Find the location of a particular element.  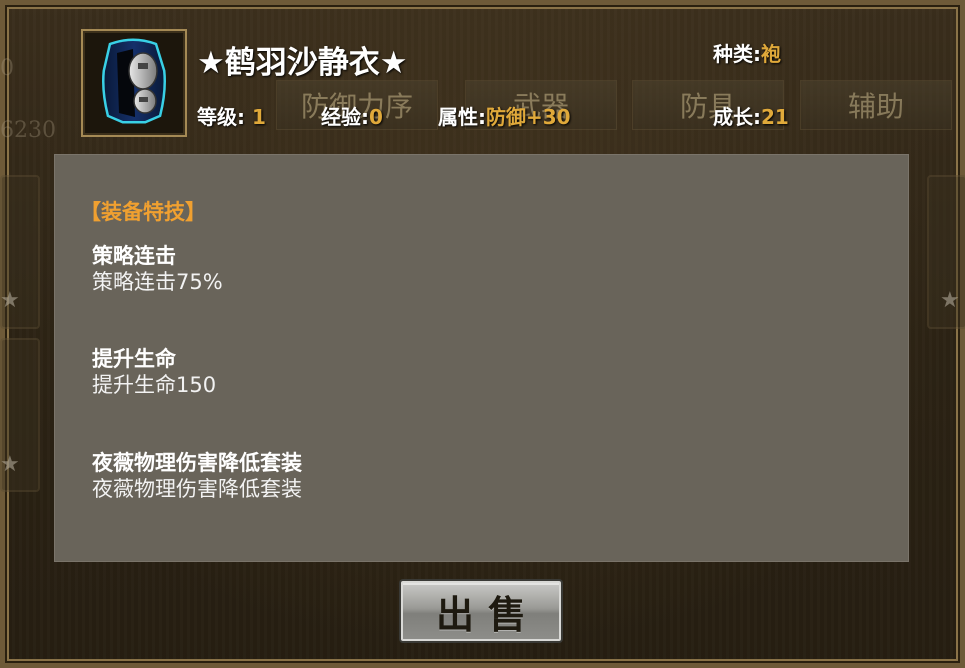

stat-growth: 成长:21 is located at coordinates (751, 117).